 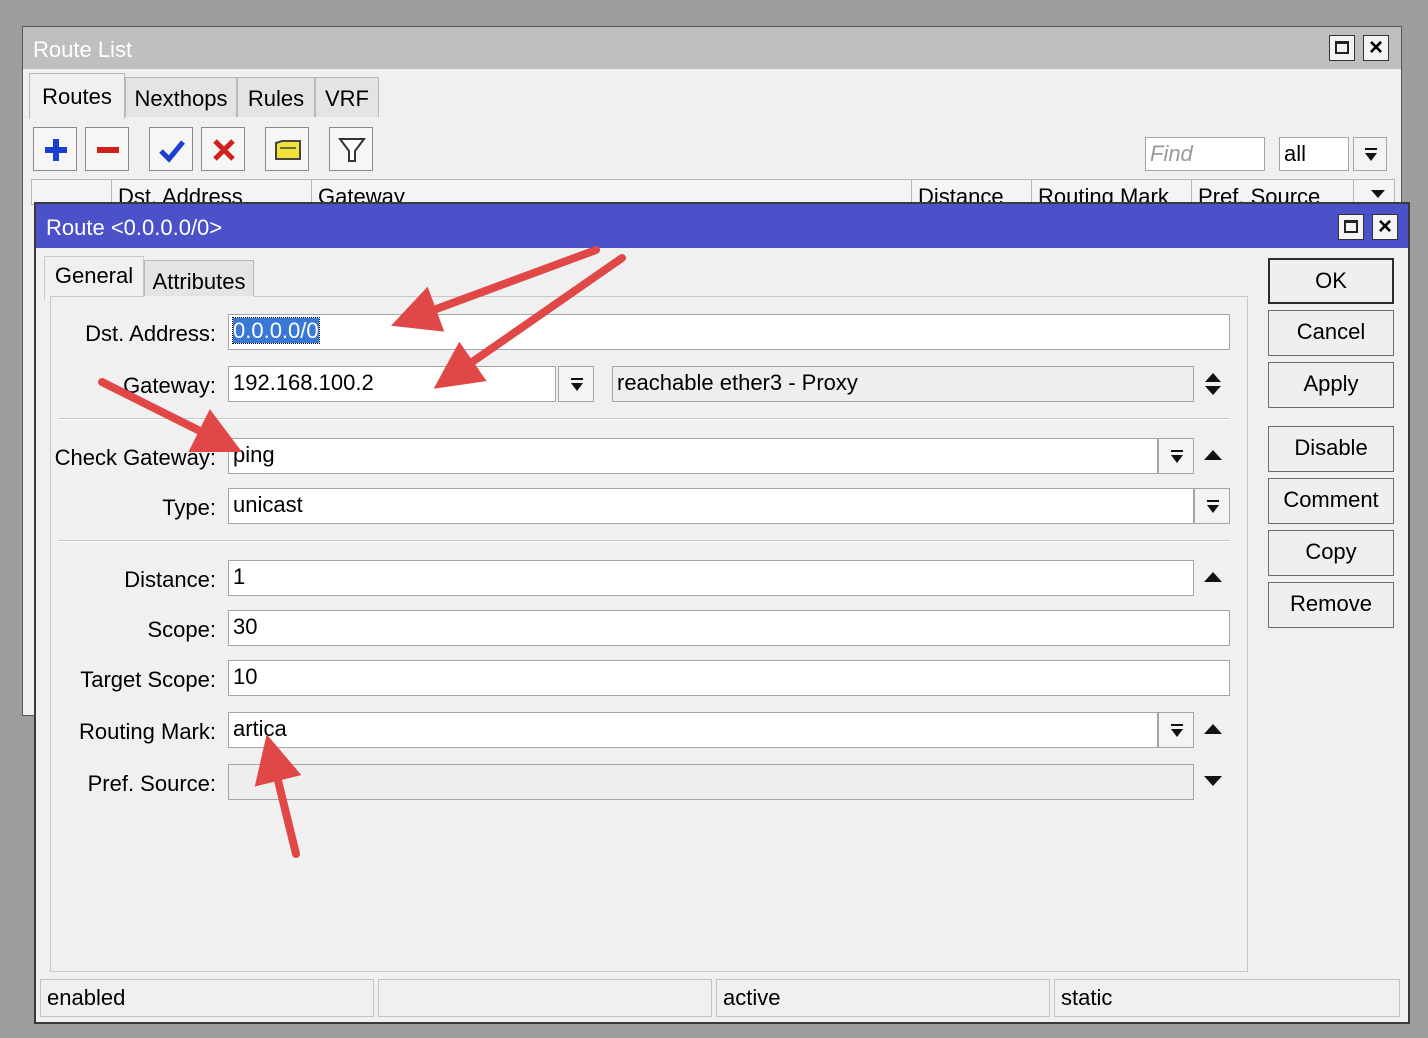 I want to click on check-gateway-field: ping, so click(x=693, y=456).